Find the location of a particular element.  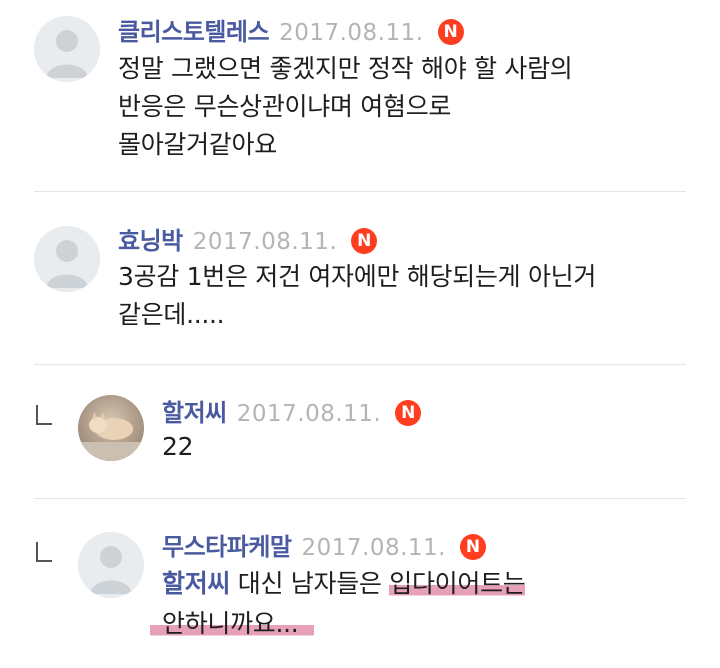

mention-tag: 할저씨 is located at coordinates (196, 583).